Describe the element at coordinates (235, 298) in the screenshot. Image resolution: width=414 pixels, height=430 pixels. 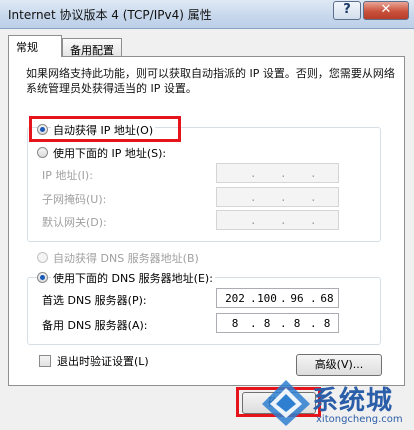
I see `octet: 202` at that location.